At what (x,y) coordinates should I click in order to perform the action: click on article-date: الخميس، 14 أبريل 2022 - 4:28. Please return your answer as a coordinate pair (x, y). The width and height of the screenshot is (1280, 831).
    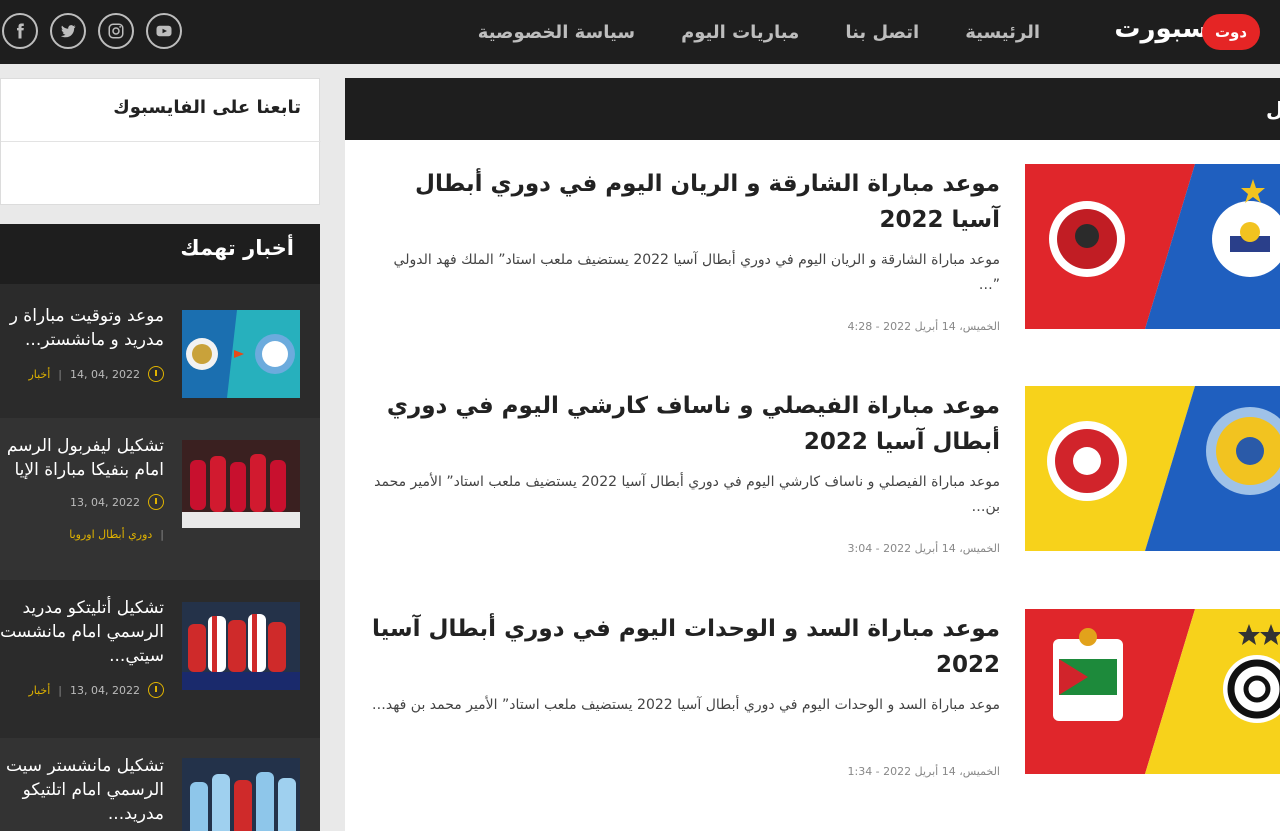
    Looking at the image, I should click on (923, 326).